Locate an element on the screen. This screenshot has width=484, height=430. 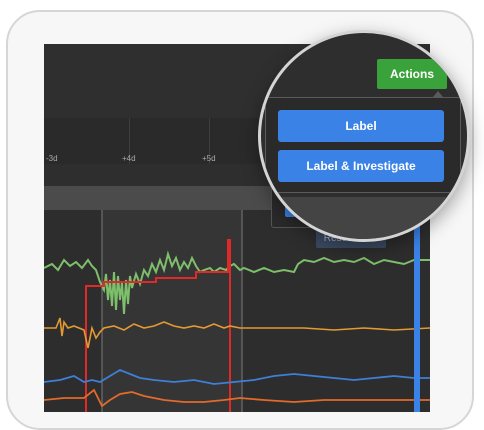
tick-label: +5d is located at coordinates (209, 158).